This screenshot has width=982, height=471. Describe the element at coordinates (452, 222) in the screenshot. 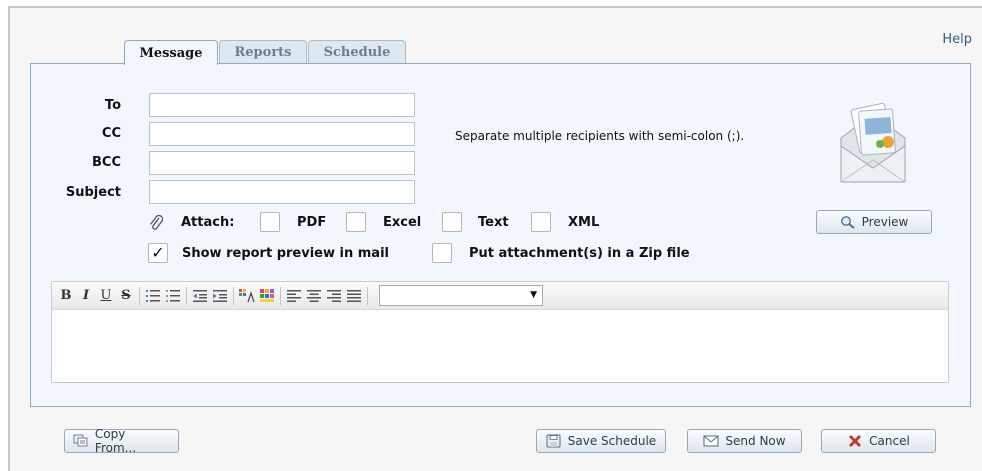

I see `text-checkbox` at that location.